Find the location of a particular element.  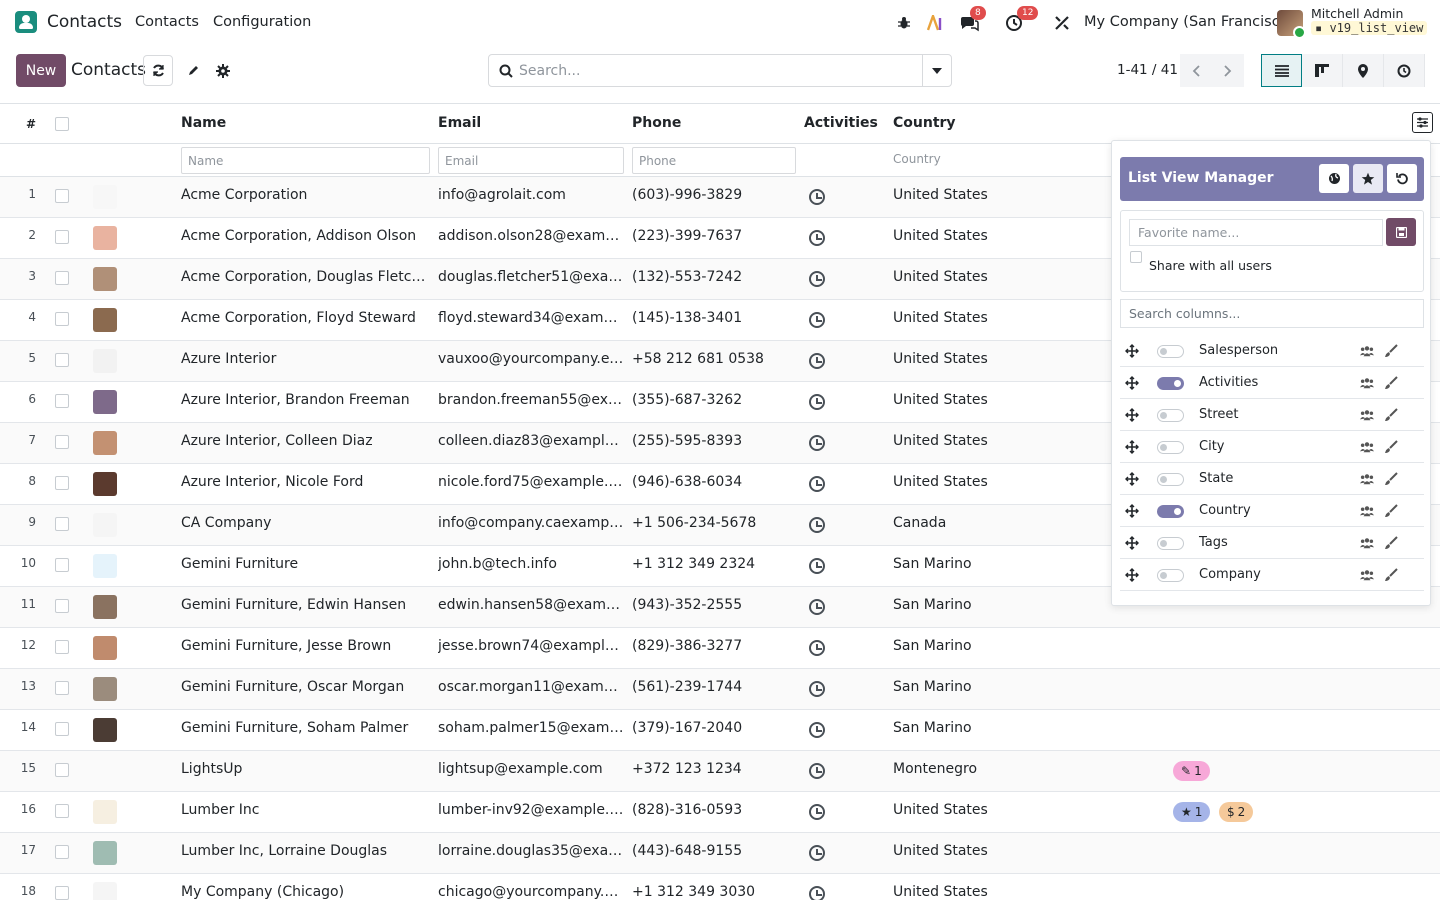

contact-email: jesse.brown74@example.com is located at coordinates (531, 646).